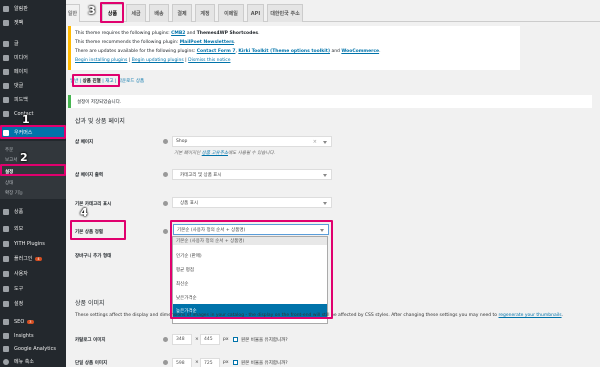  I want to click on begin-installing-link: Begin installing plugins, so click(101, 60).